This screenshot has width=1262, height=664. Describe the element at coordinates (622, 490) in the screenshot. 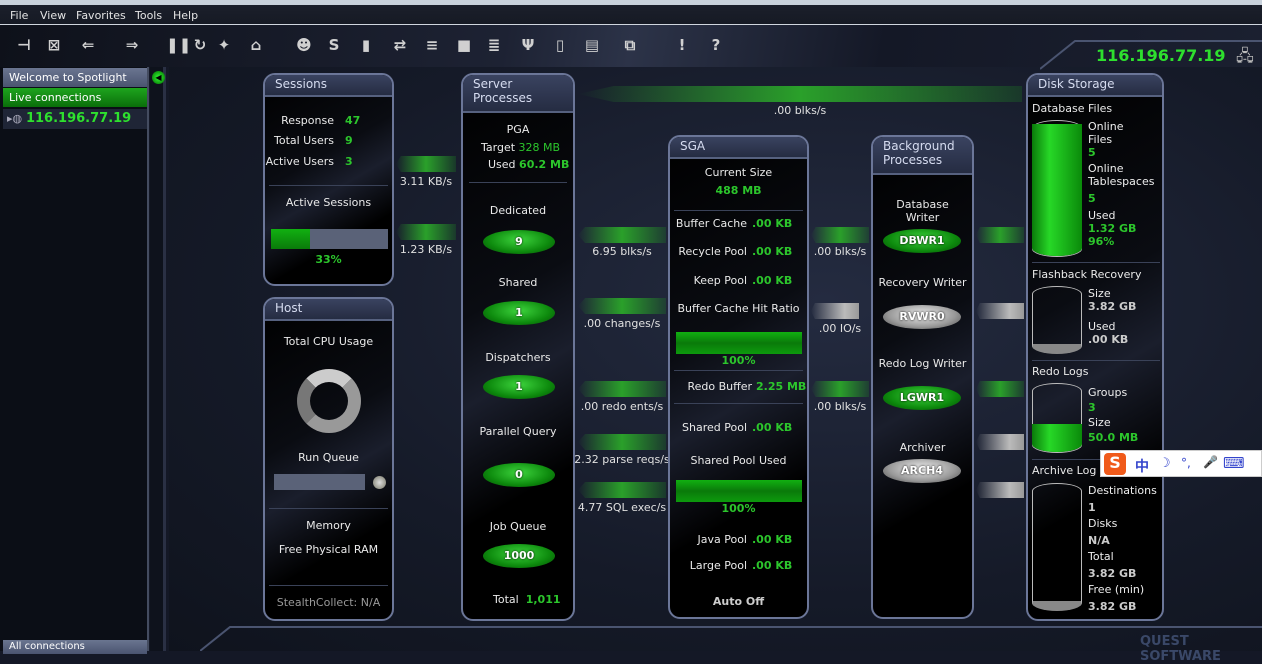

I see `flow-sql` at that location.